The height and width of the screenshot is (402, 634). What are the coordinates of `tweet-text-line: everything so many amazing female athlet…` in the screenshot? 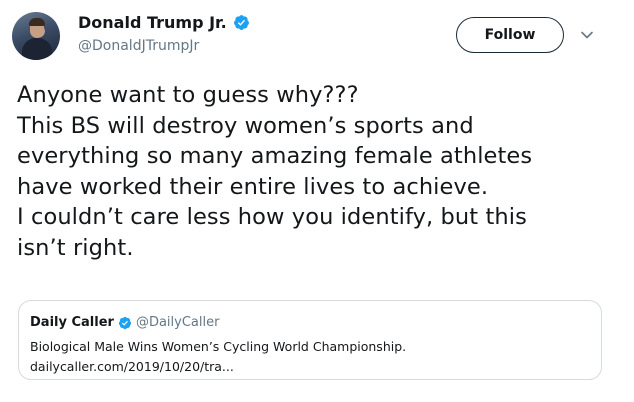 It's located at (275, 156).